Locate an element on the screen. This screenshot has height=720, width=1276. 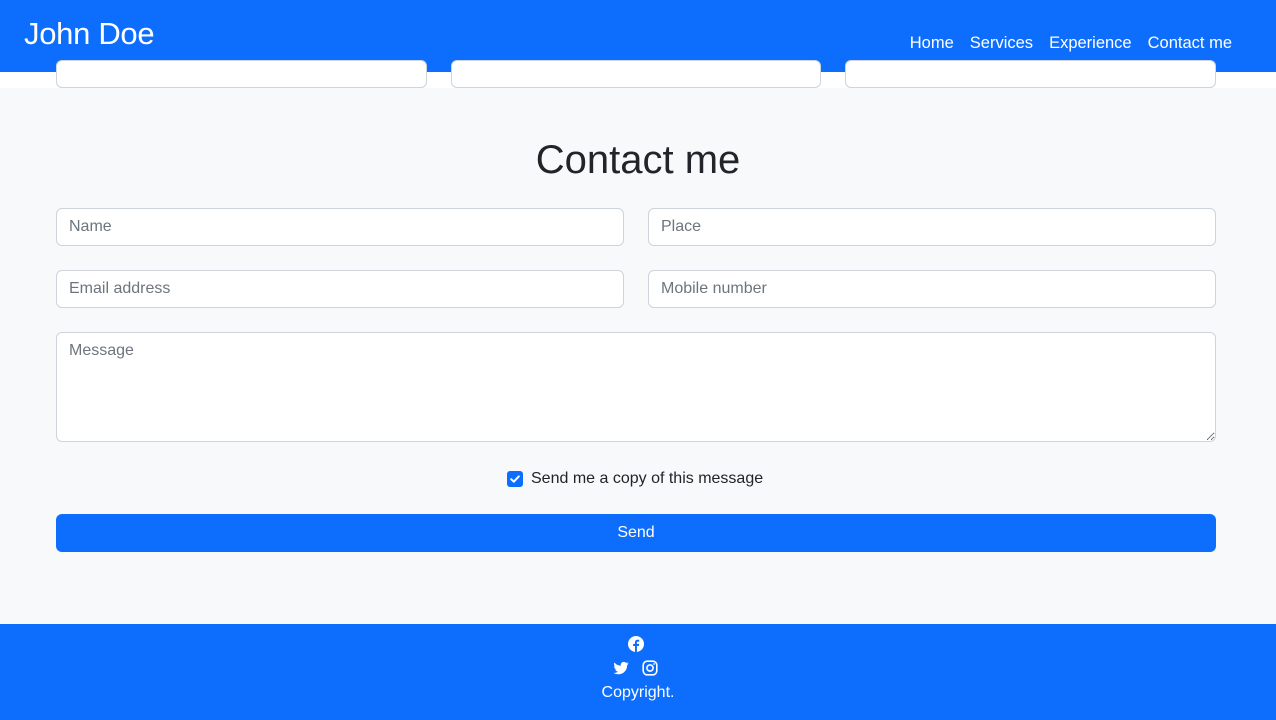
nav-item-contact: Contact me is located at coordinates (1190, 43).